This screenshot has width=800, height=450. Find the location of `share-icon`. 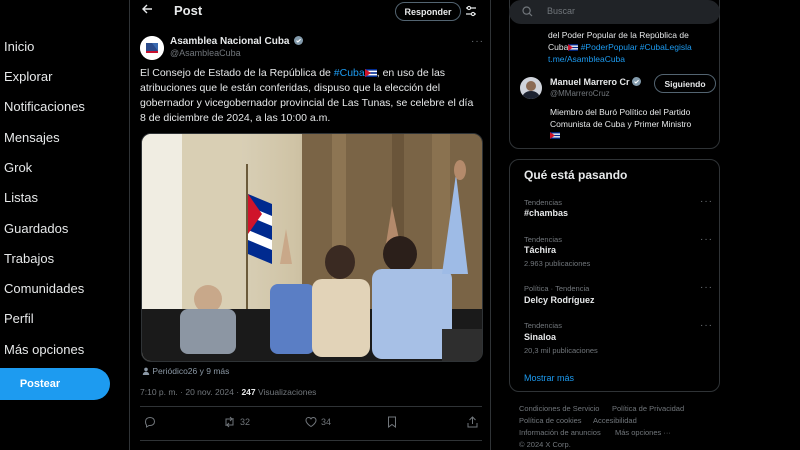

share-icon is located at coordinates (472, 422).